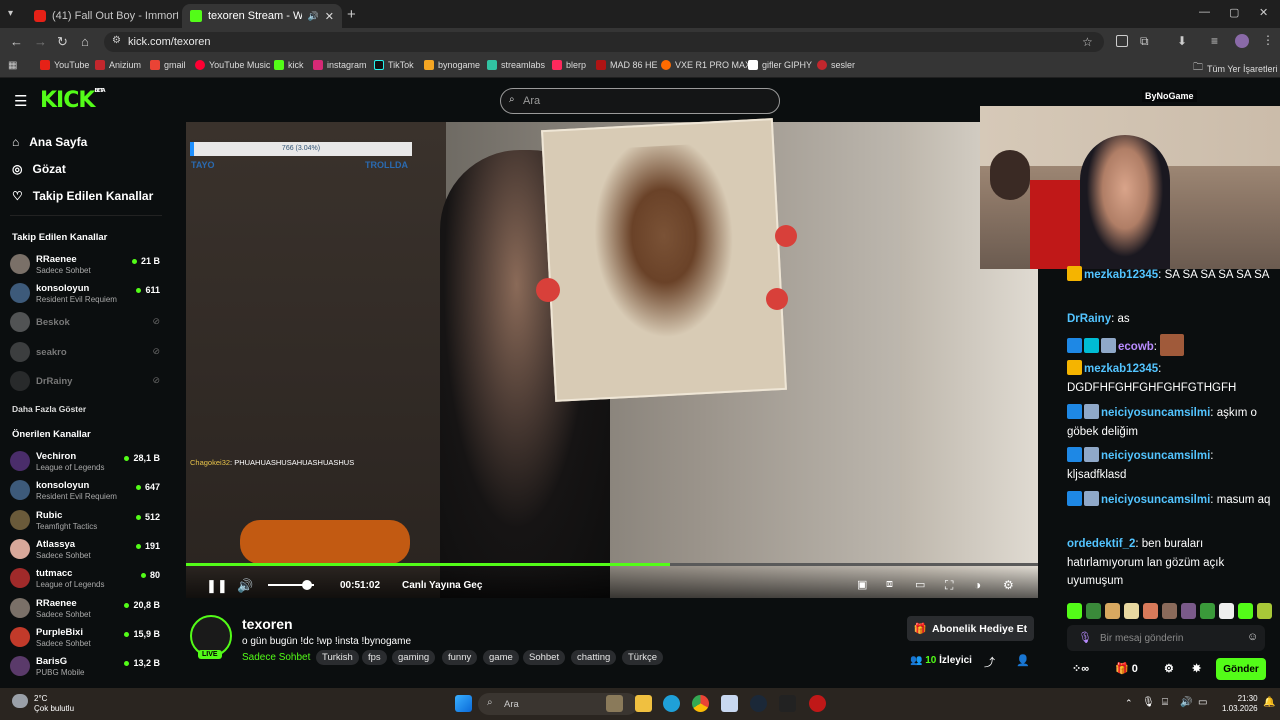 This screenshot has height=720, width=1280. Describe the element at coordinates (1214, 41) in the screenshot. I see `reading-list-icon: ≡` at that location.